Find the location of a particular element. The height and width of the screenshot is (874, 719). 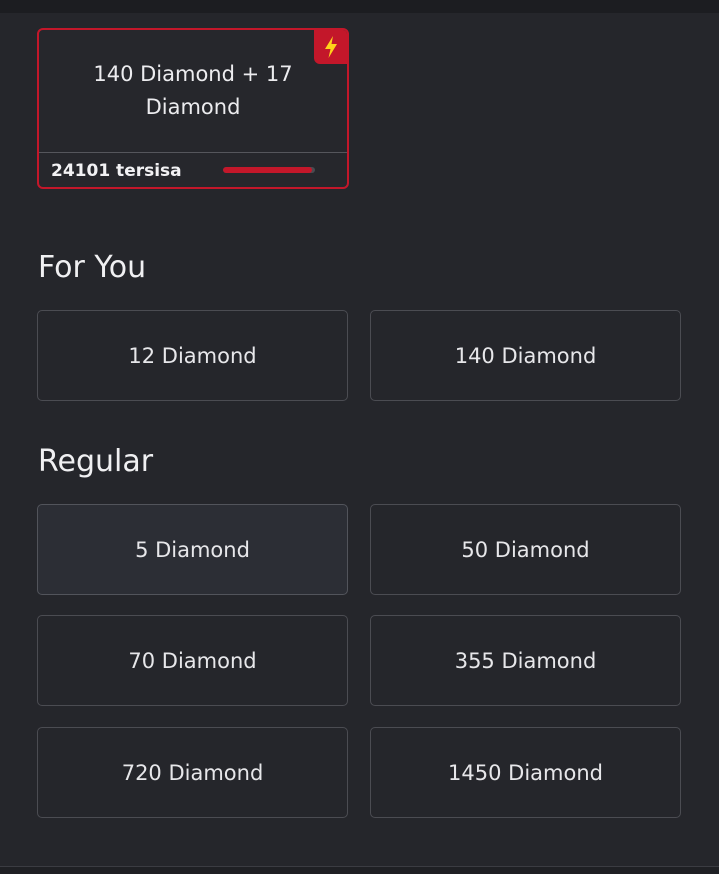

section-title-for-you: For You is located at coordinates (92, 267).